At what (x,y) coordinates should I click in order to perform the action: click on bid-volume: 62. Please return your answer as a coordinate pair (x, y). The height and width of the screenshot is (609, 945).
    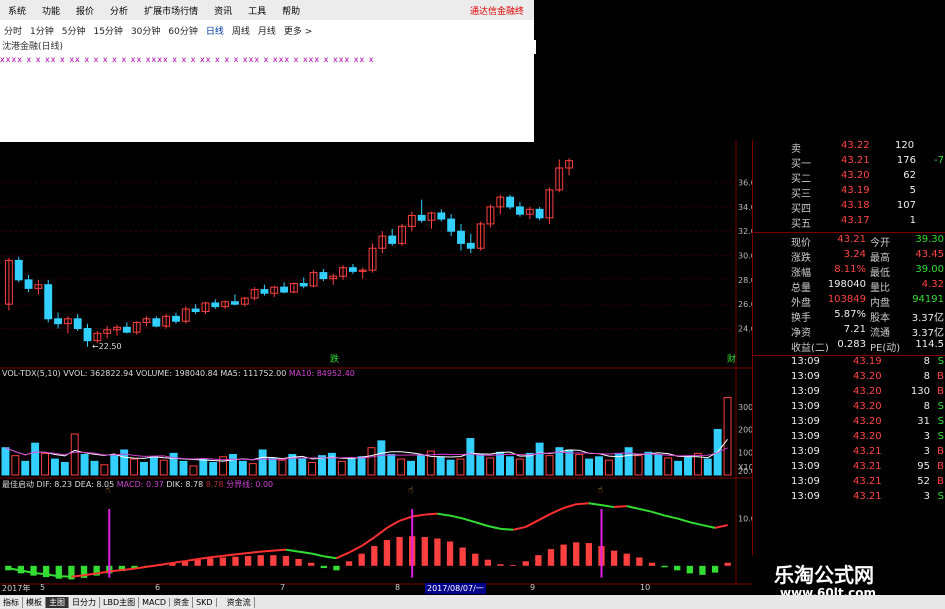
    Looking at the image, I should click on (909, 175).